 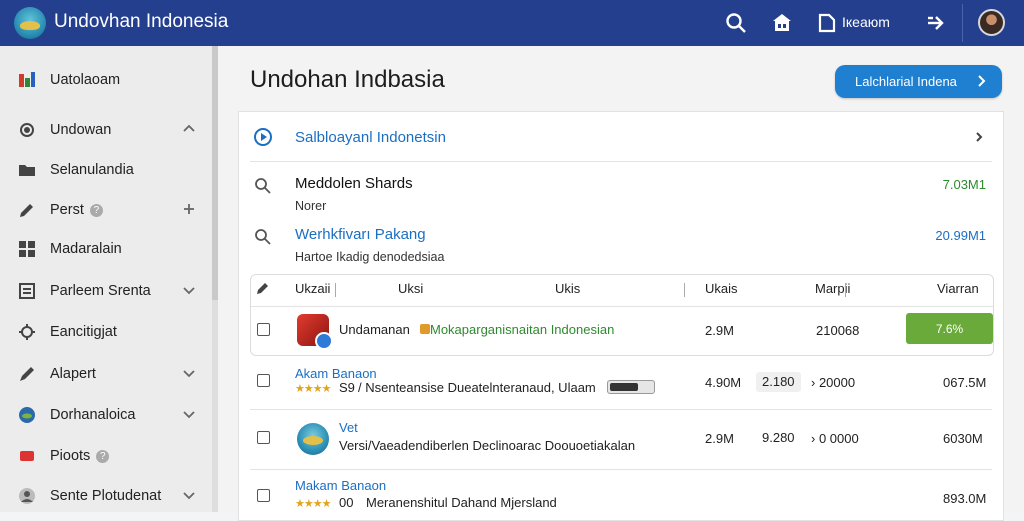 I want to click on app-thumbnail, so click(x=313, y=439).